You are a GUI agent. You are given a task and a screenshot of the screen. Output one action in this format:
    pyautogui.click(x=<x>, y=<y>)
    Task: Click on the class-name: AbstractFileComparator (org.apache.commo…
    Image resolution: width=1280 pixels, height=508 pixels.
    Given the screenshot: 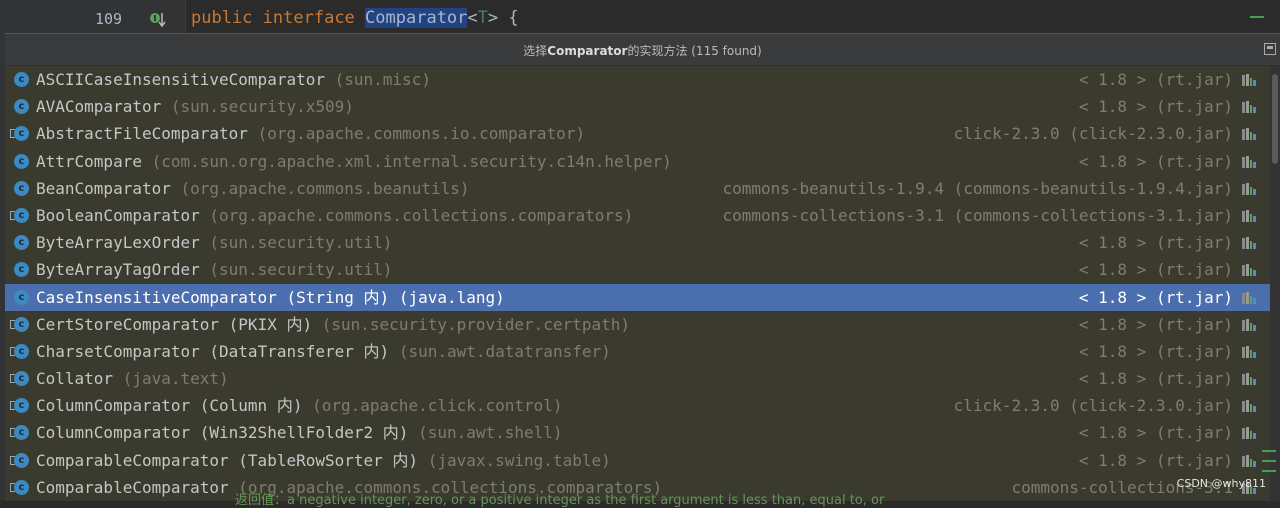 What is the action you would take?
    pyautogui.click(x=311, y=134)
    